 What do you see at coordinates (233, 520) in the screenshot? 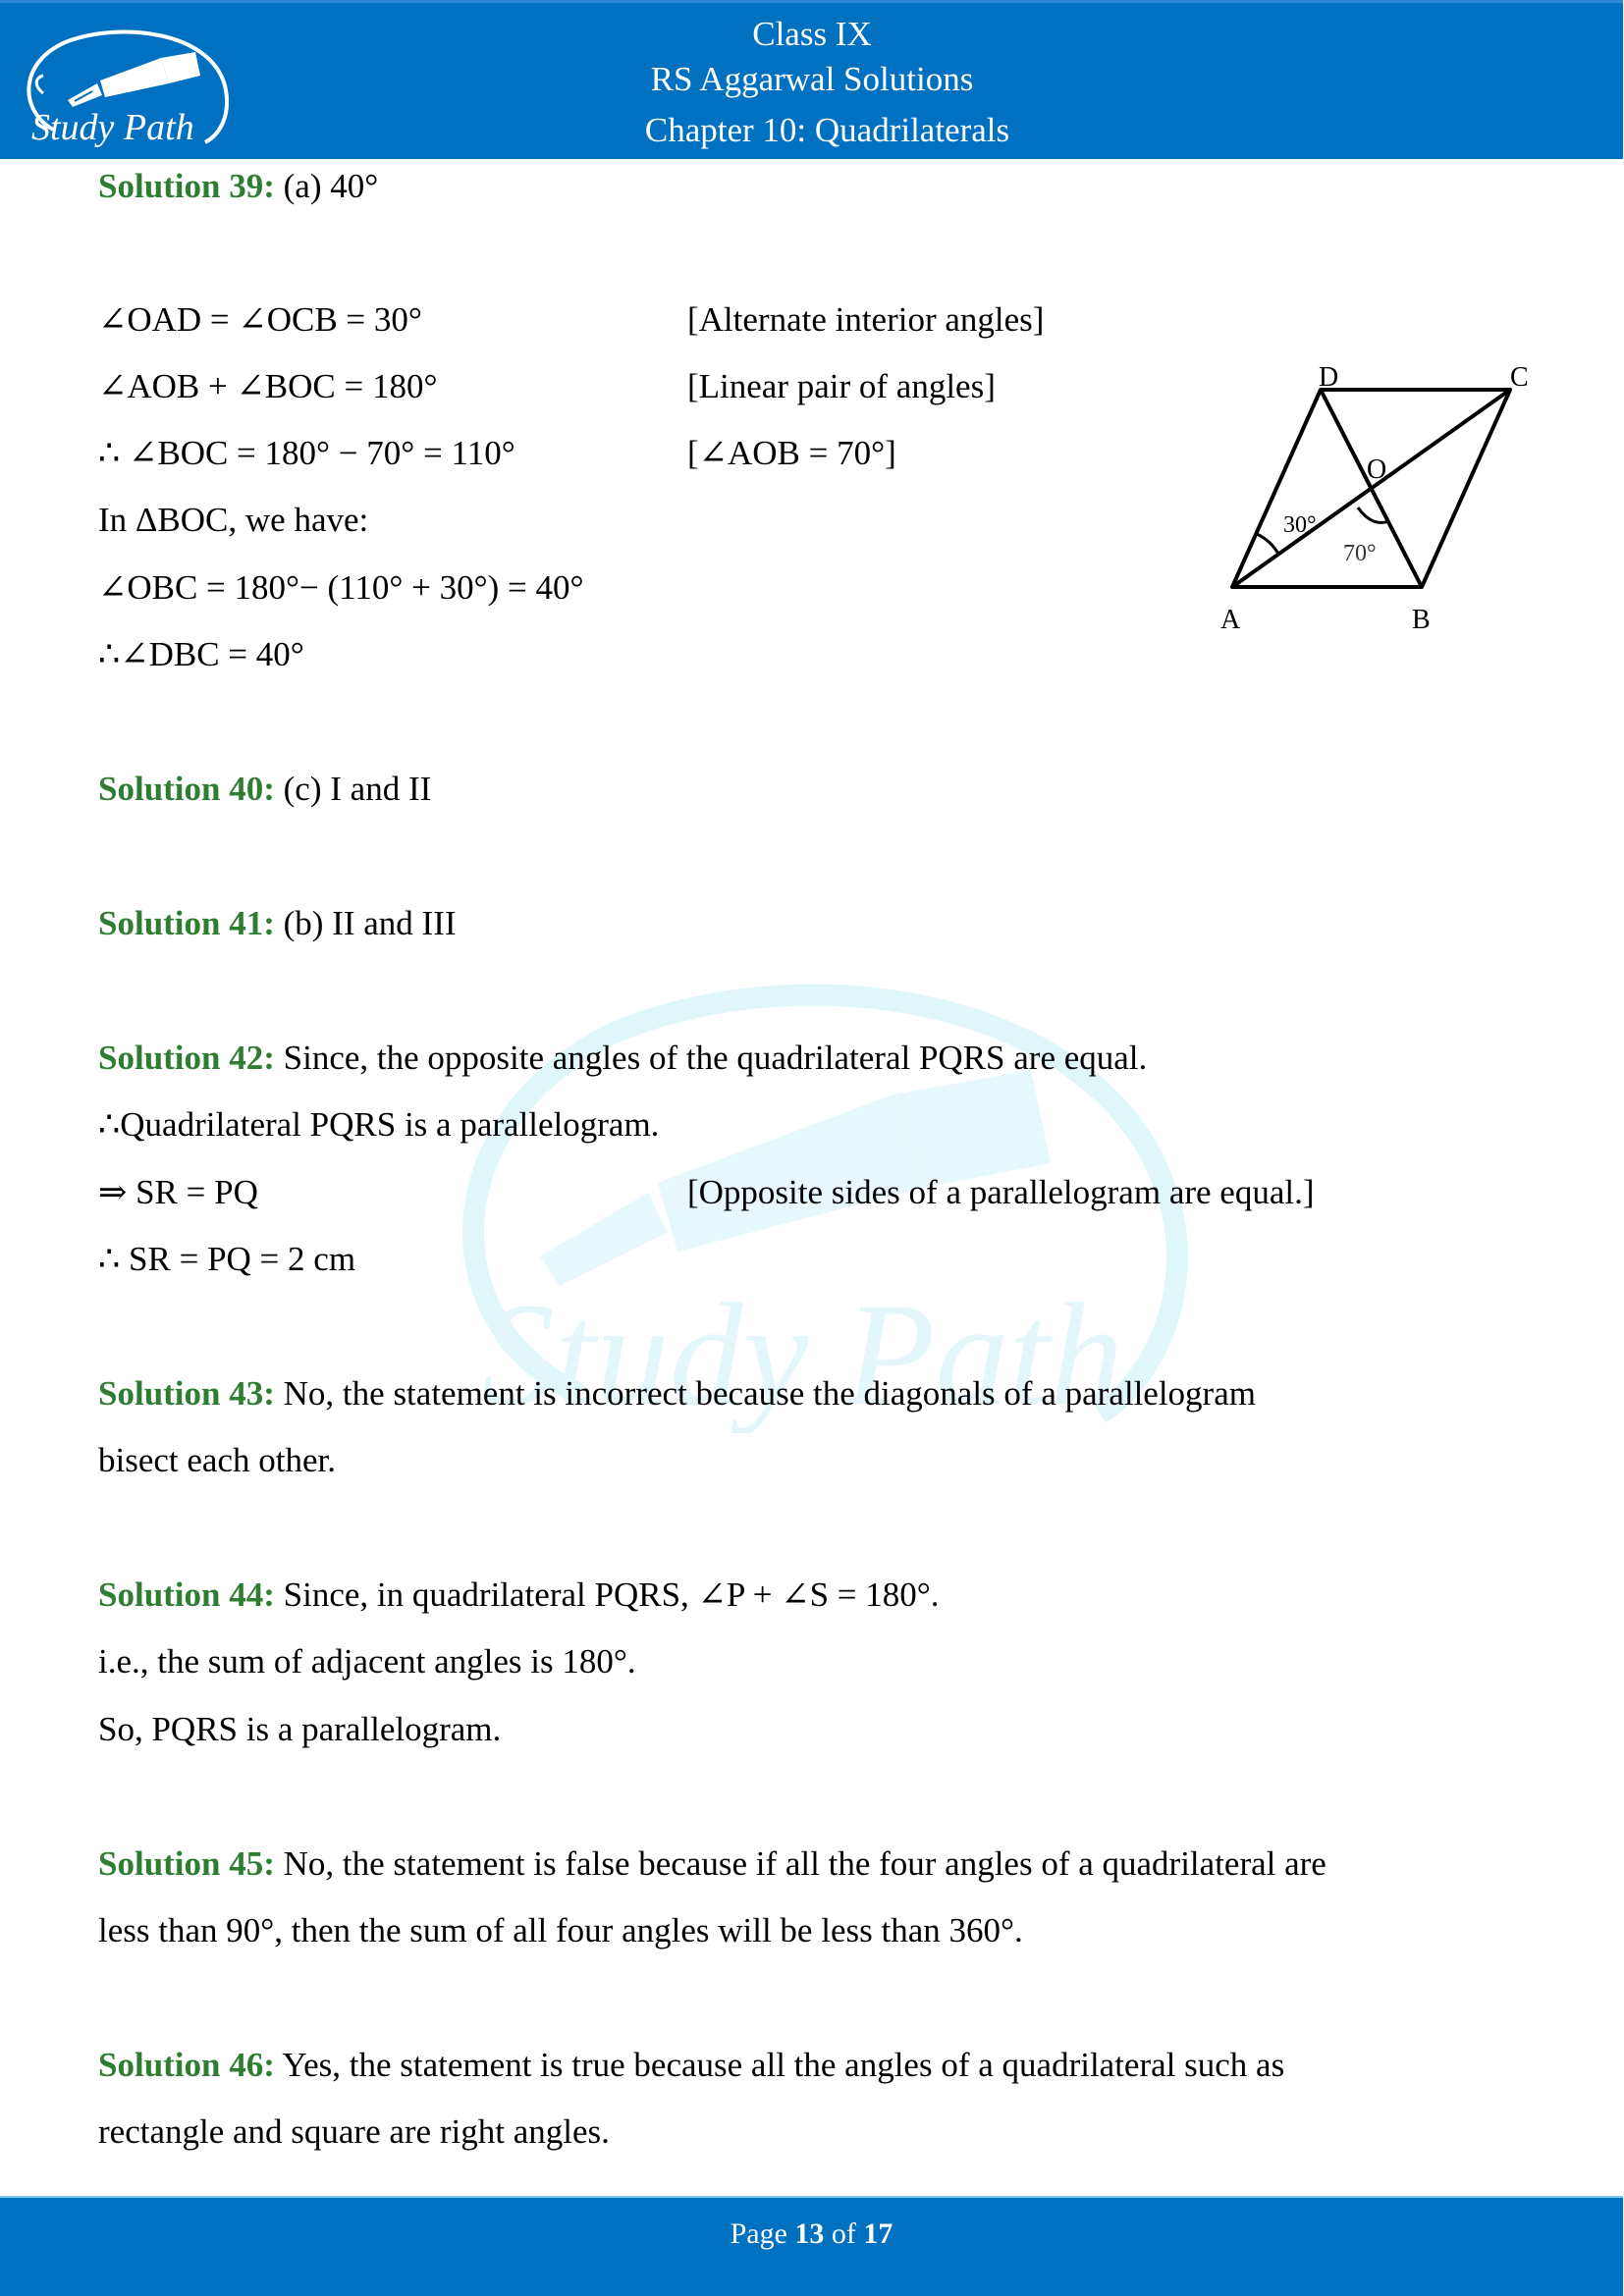
I see `solution-39-step: In ΔBOC, we have:` at bounding box center [233, 520].